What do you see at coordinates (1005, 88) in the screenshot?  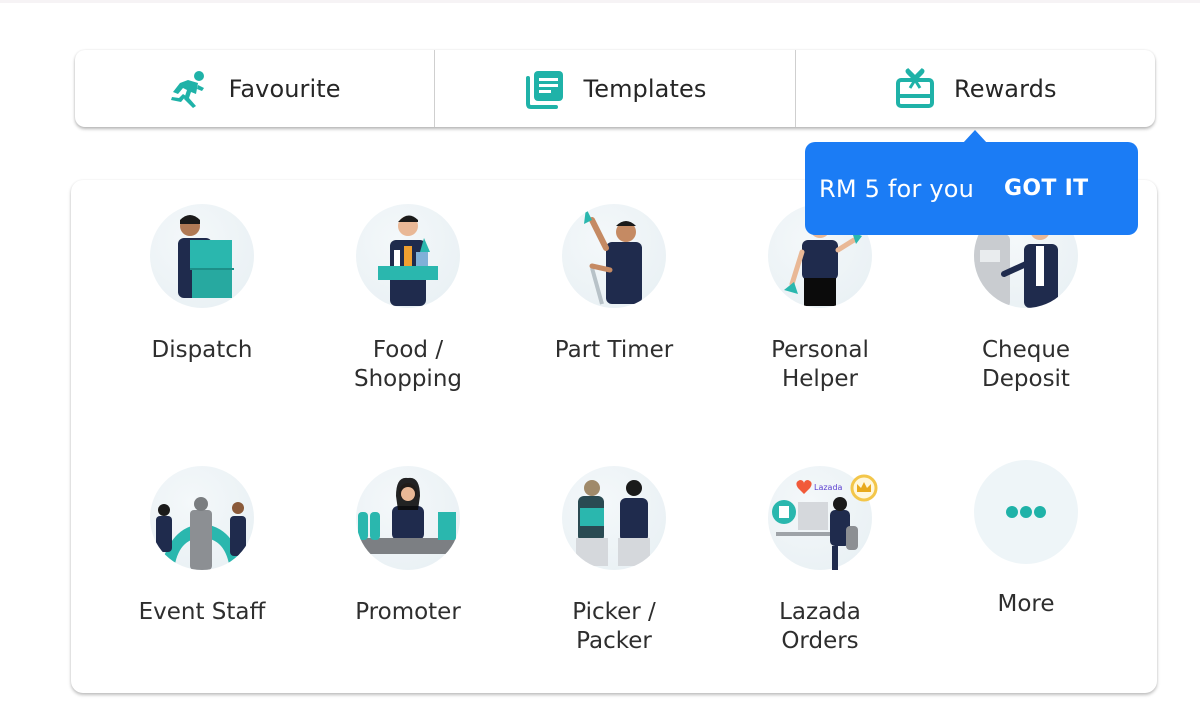 I see `tab-label: Rewards` at bounding box center [1005, 88].